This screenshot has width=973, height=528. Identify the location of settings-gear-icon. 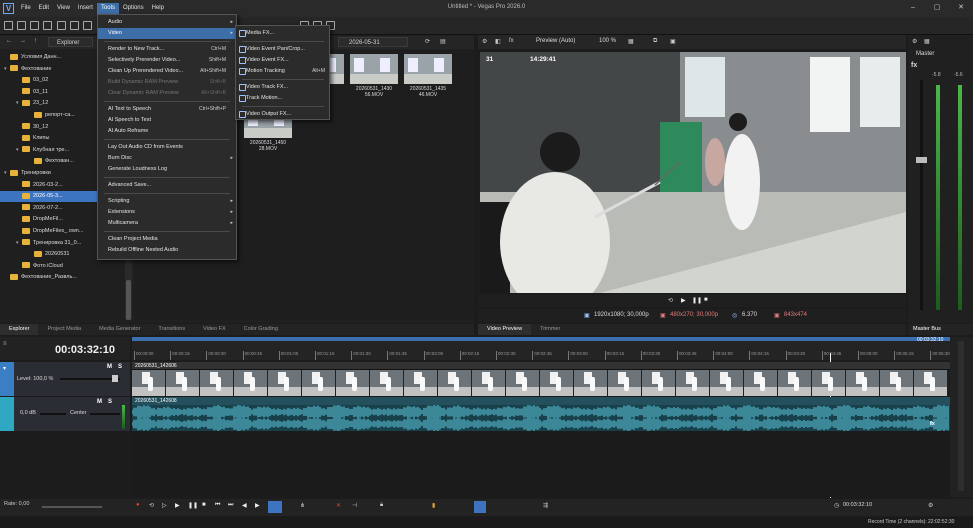
(61, 25).